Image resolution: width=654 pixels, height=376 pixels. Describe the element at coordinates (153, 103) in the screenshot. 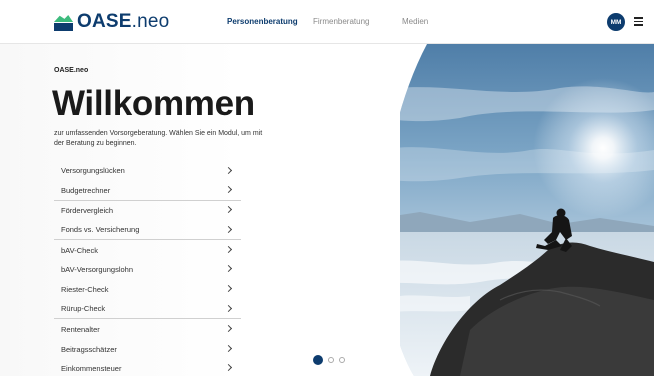

I see `page-title: Willkommen` at that location.